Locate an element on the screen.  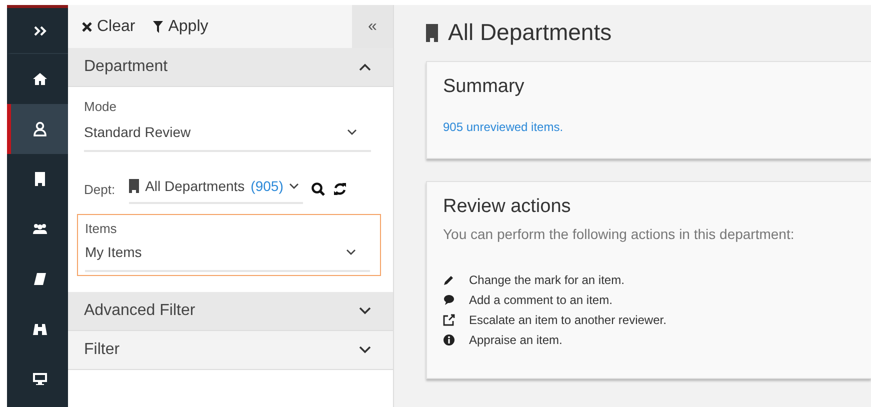
user-icon is located at coordinates (40, 129).